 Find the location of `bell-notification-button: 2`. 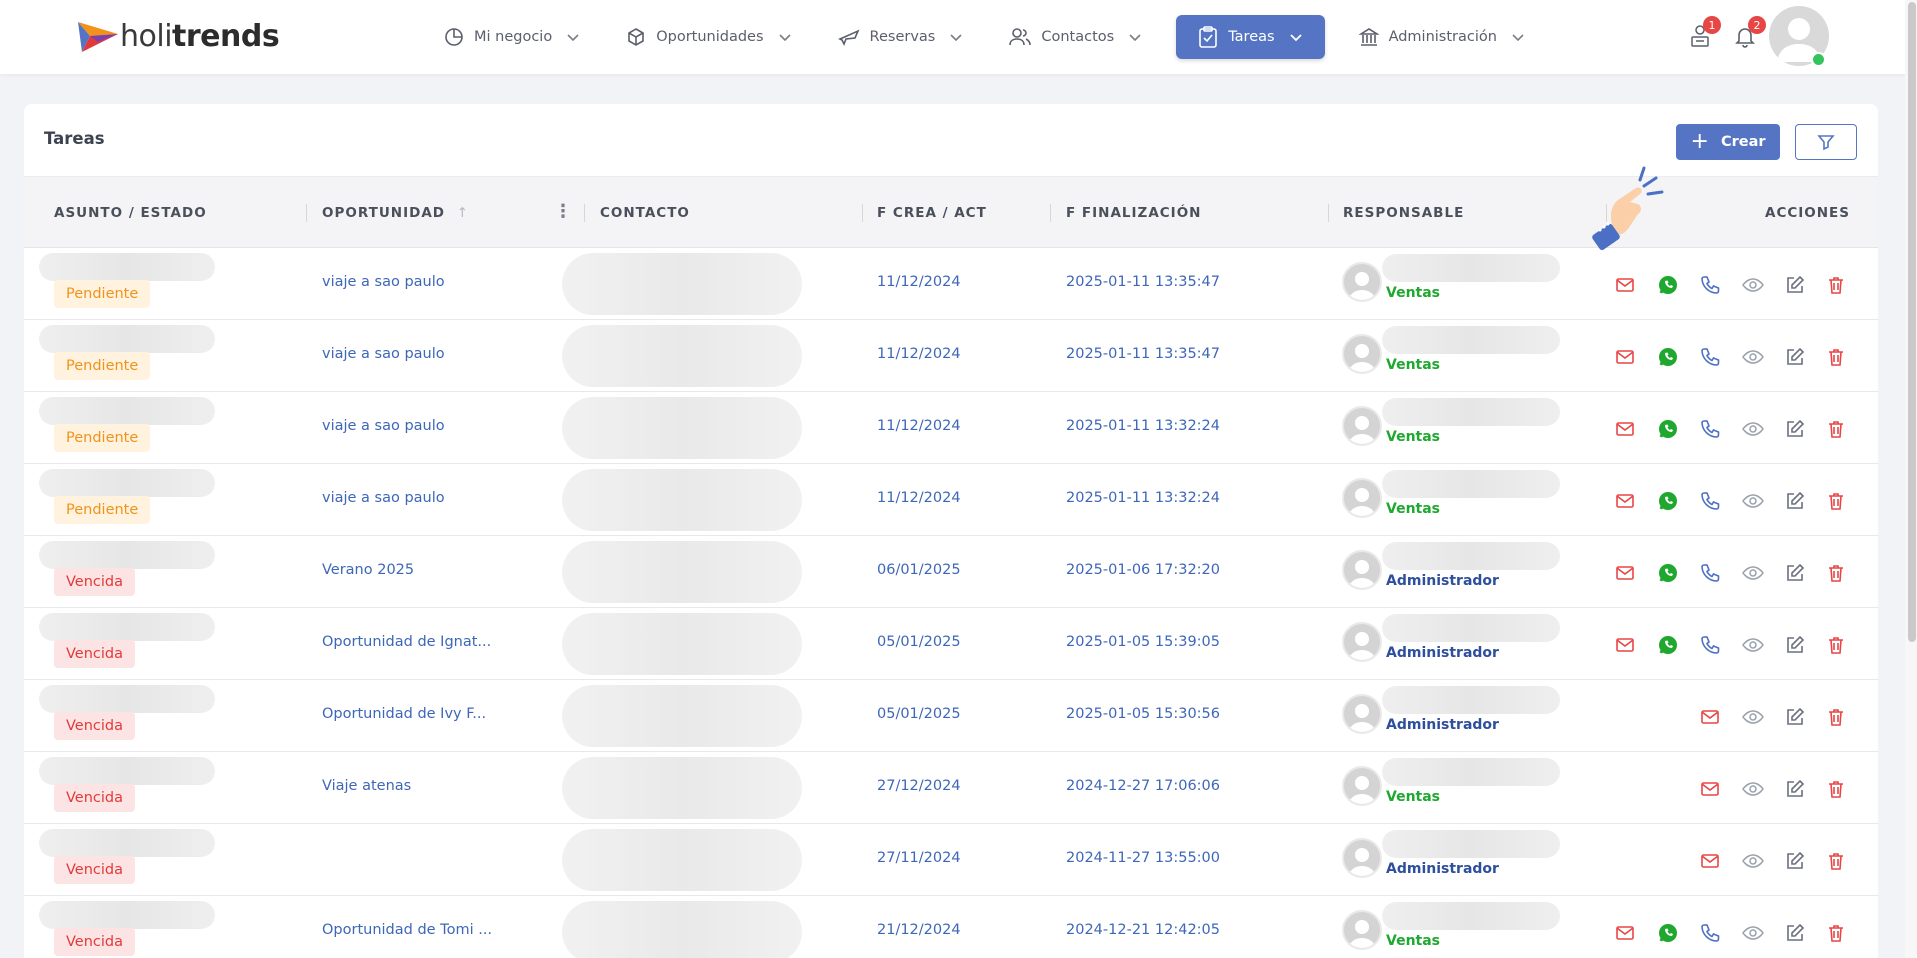

bell-notification-button: 2 is located at coordinates (1749, 34).